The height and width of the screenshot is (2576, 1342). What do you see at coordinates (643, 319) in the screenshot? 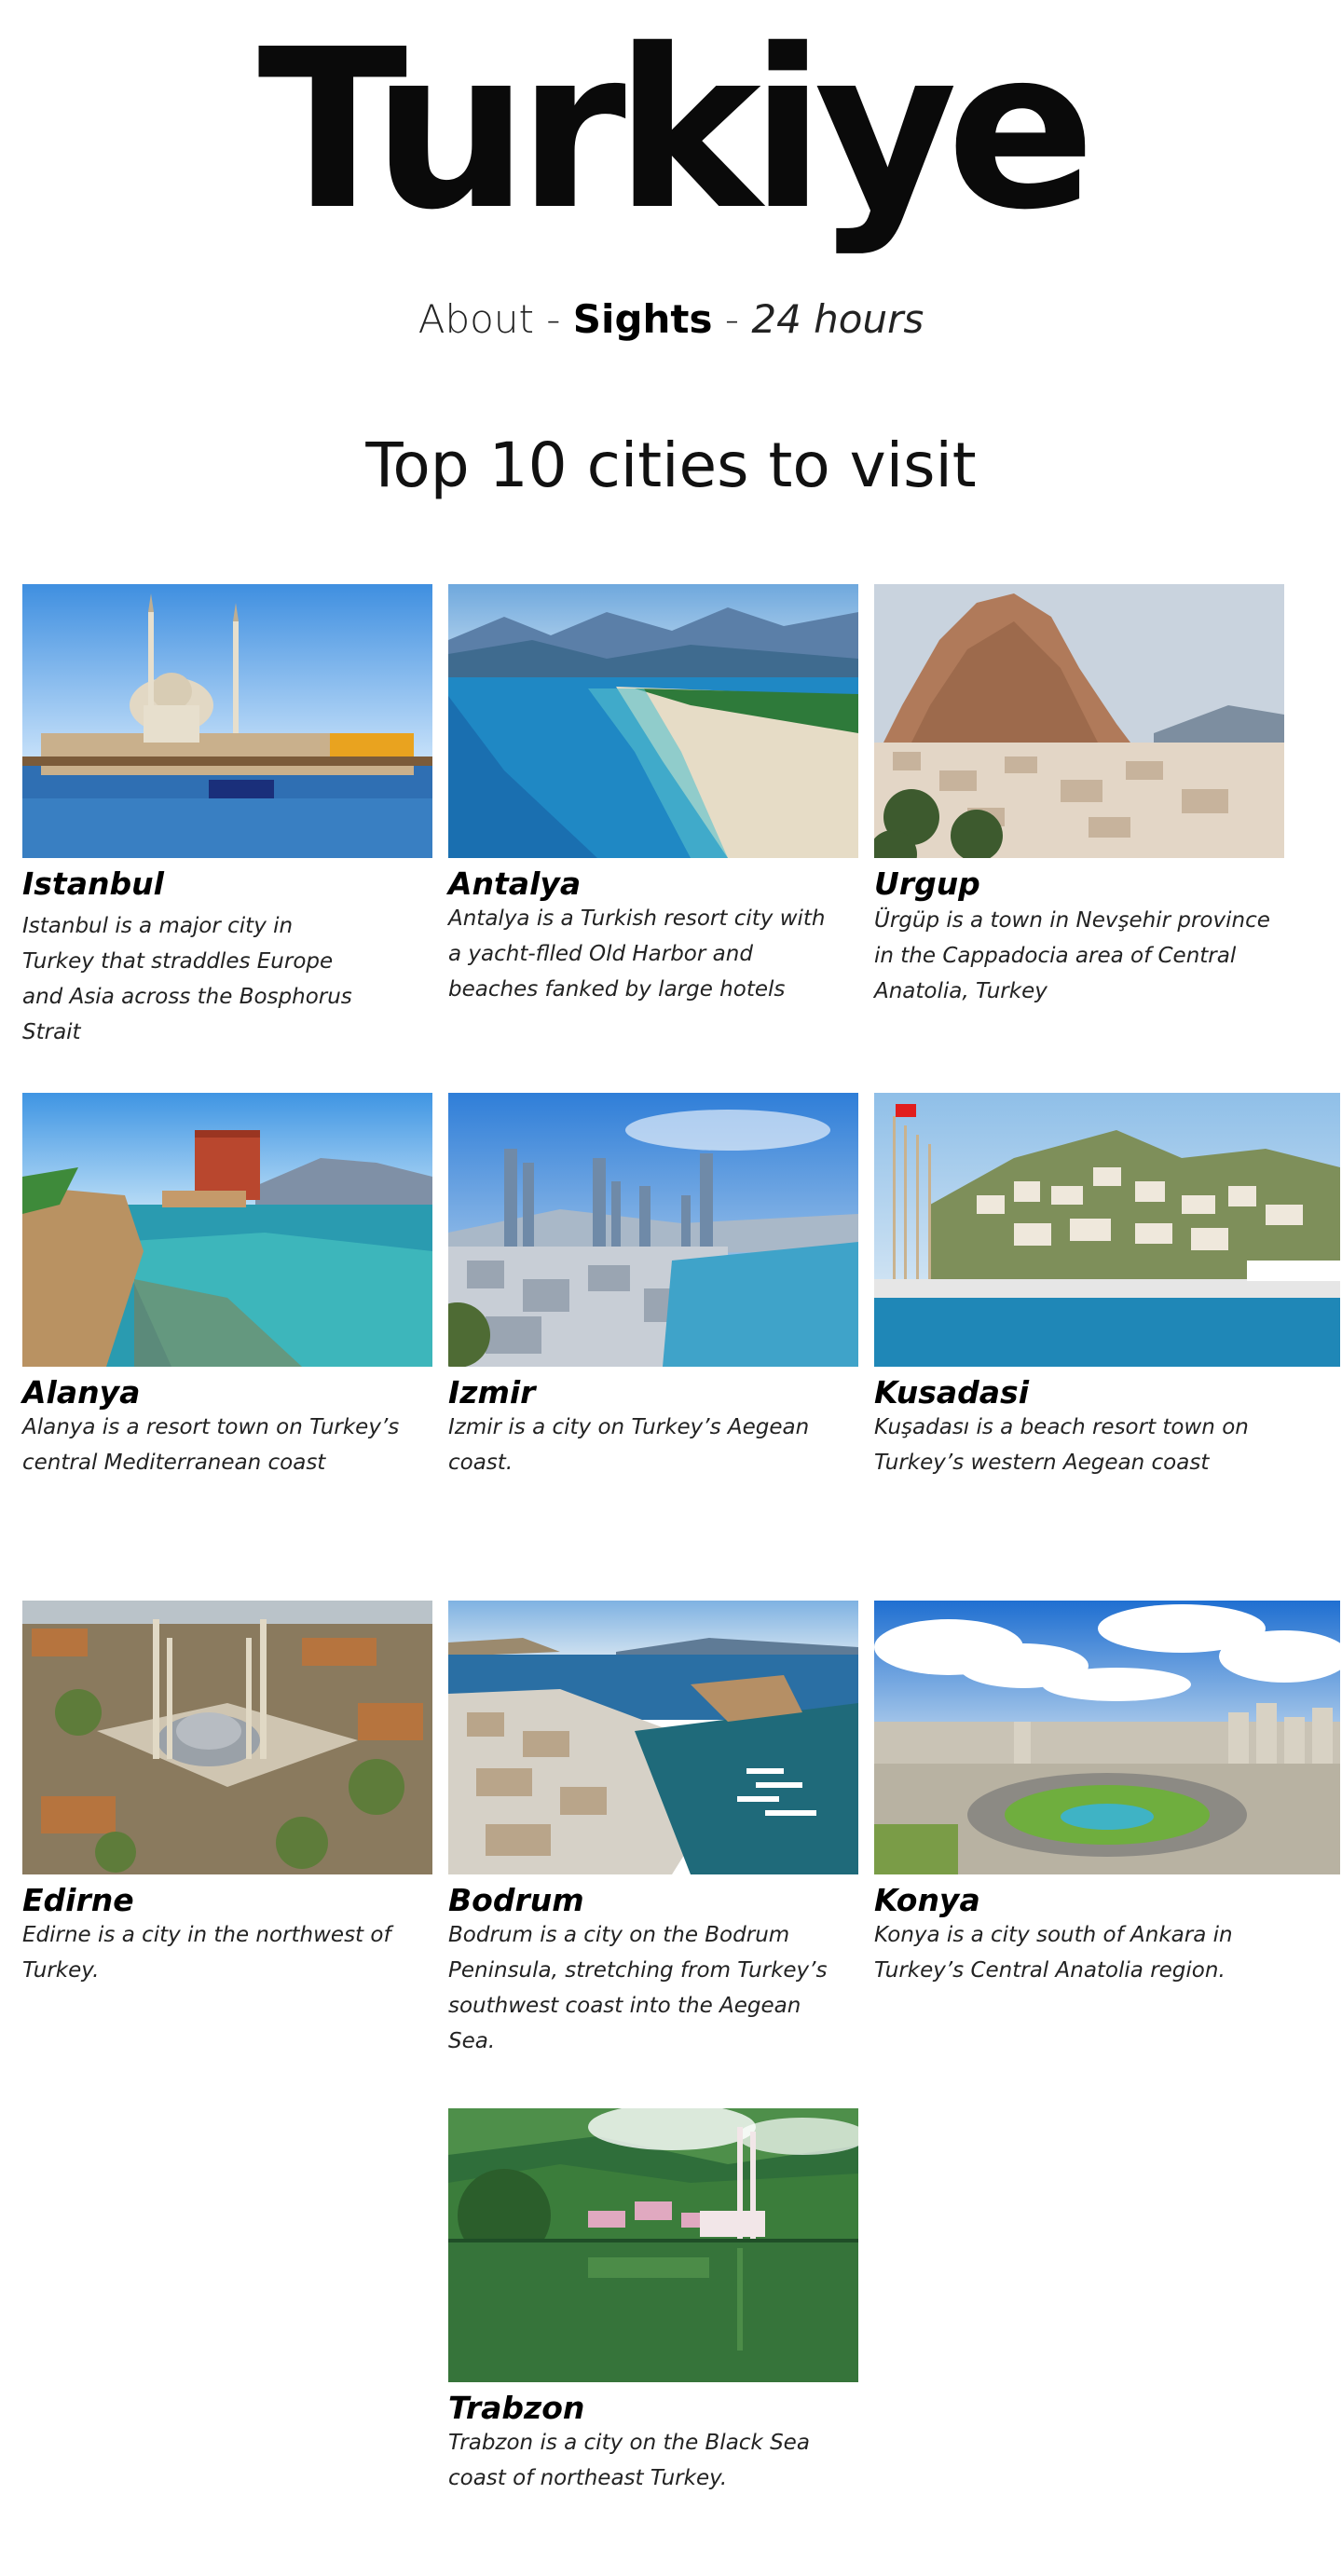
I see `nav-link-sights: Sights` at bounding box center [643, 319].